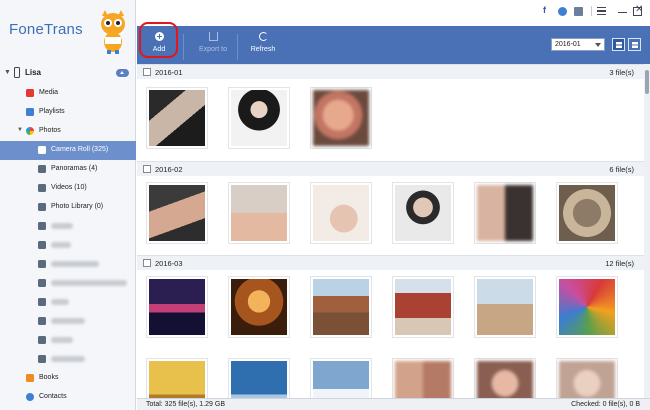 Image resolution: width=650 pixels, height=410 pixels. Describe the element at coordinates (68, 93) in the screenshot. I see `sidebar-item-media: Media` at that location.